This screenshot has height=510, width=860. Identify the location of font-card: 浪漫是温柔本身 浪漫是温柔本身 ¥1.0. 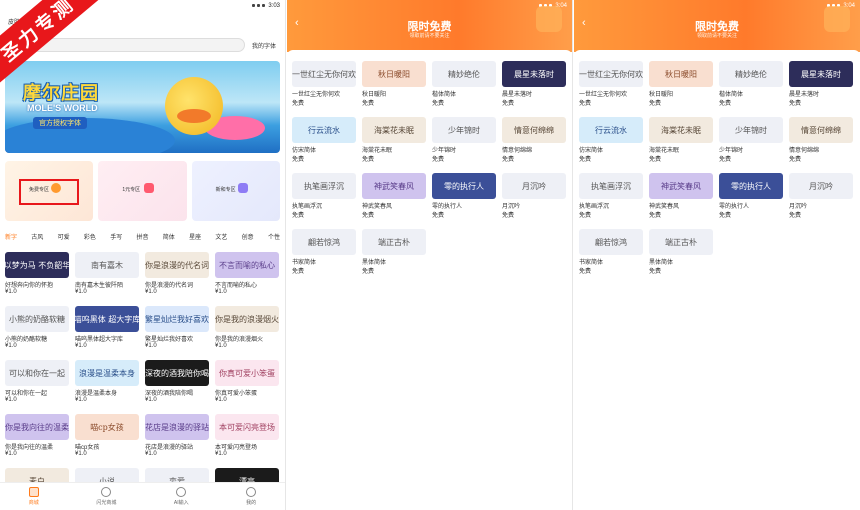
(107, 386).